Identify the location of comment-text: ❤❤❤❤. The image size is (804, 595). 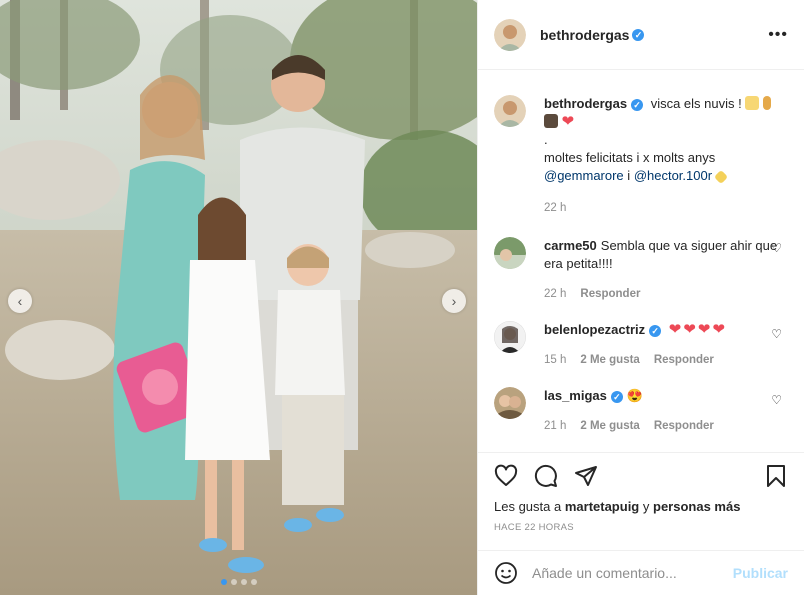
(698, 329).